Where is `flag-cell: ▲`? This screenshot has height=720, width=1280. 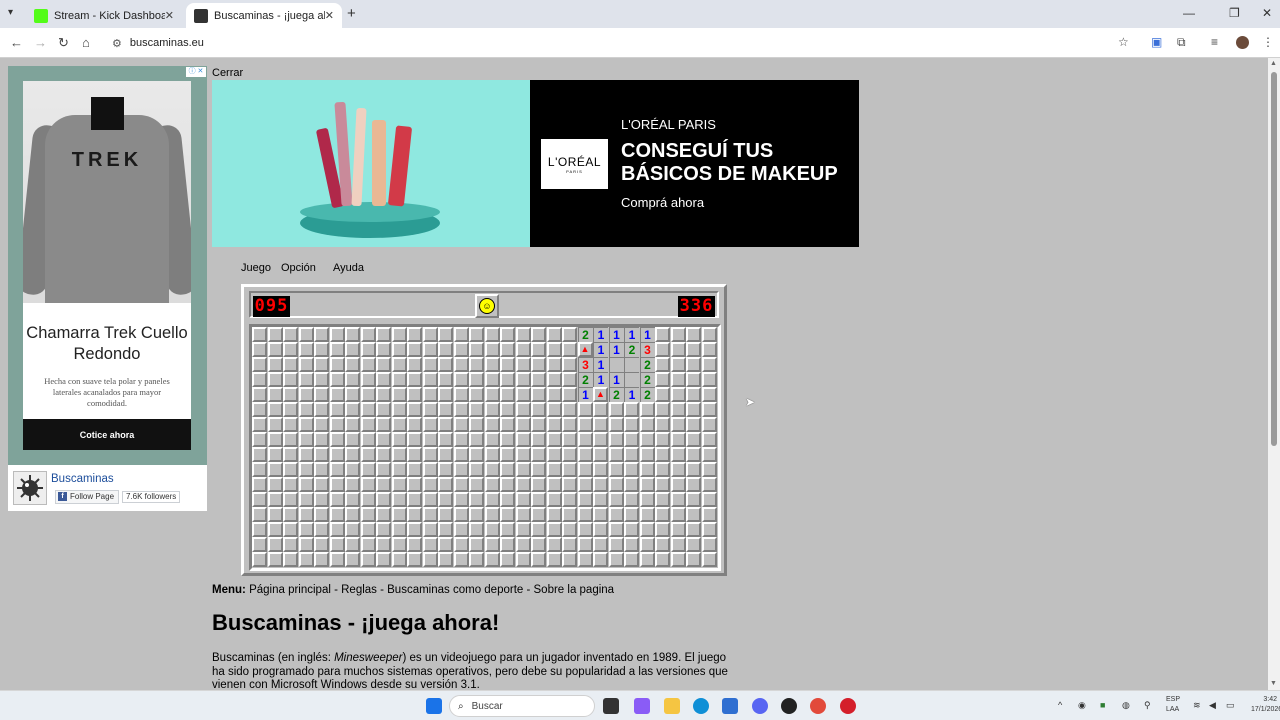
flag-cell: ▲ is located at coordinates (600, 394).